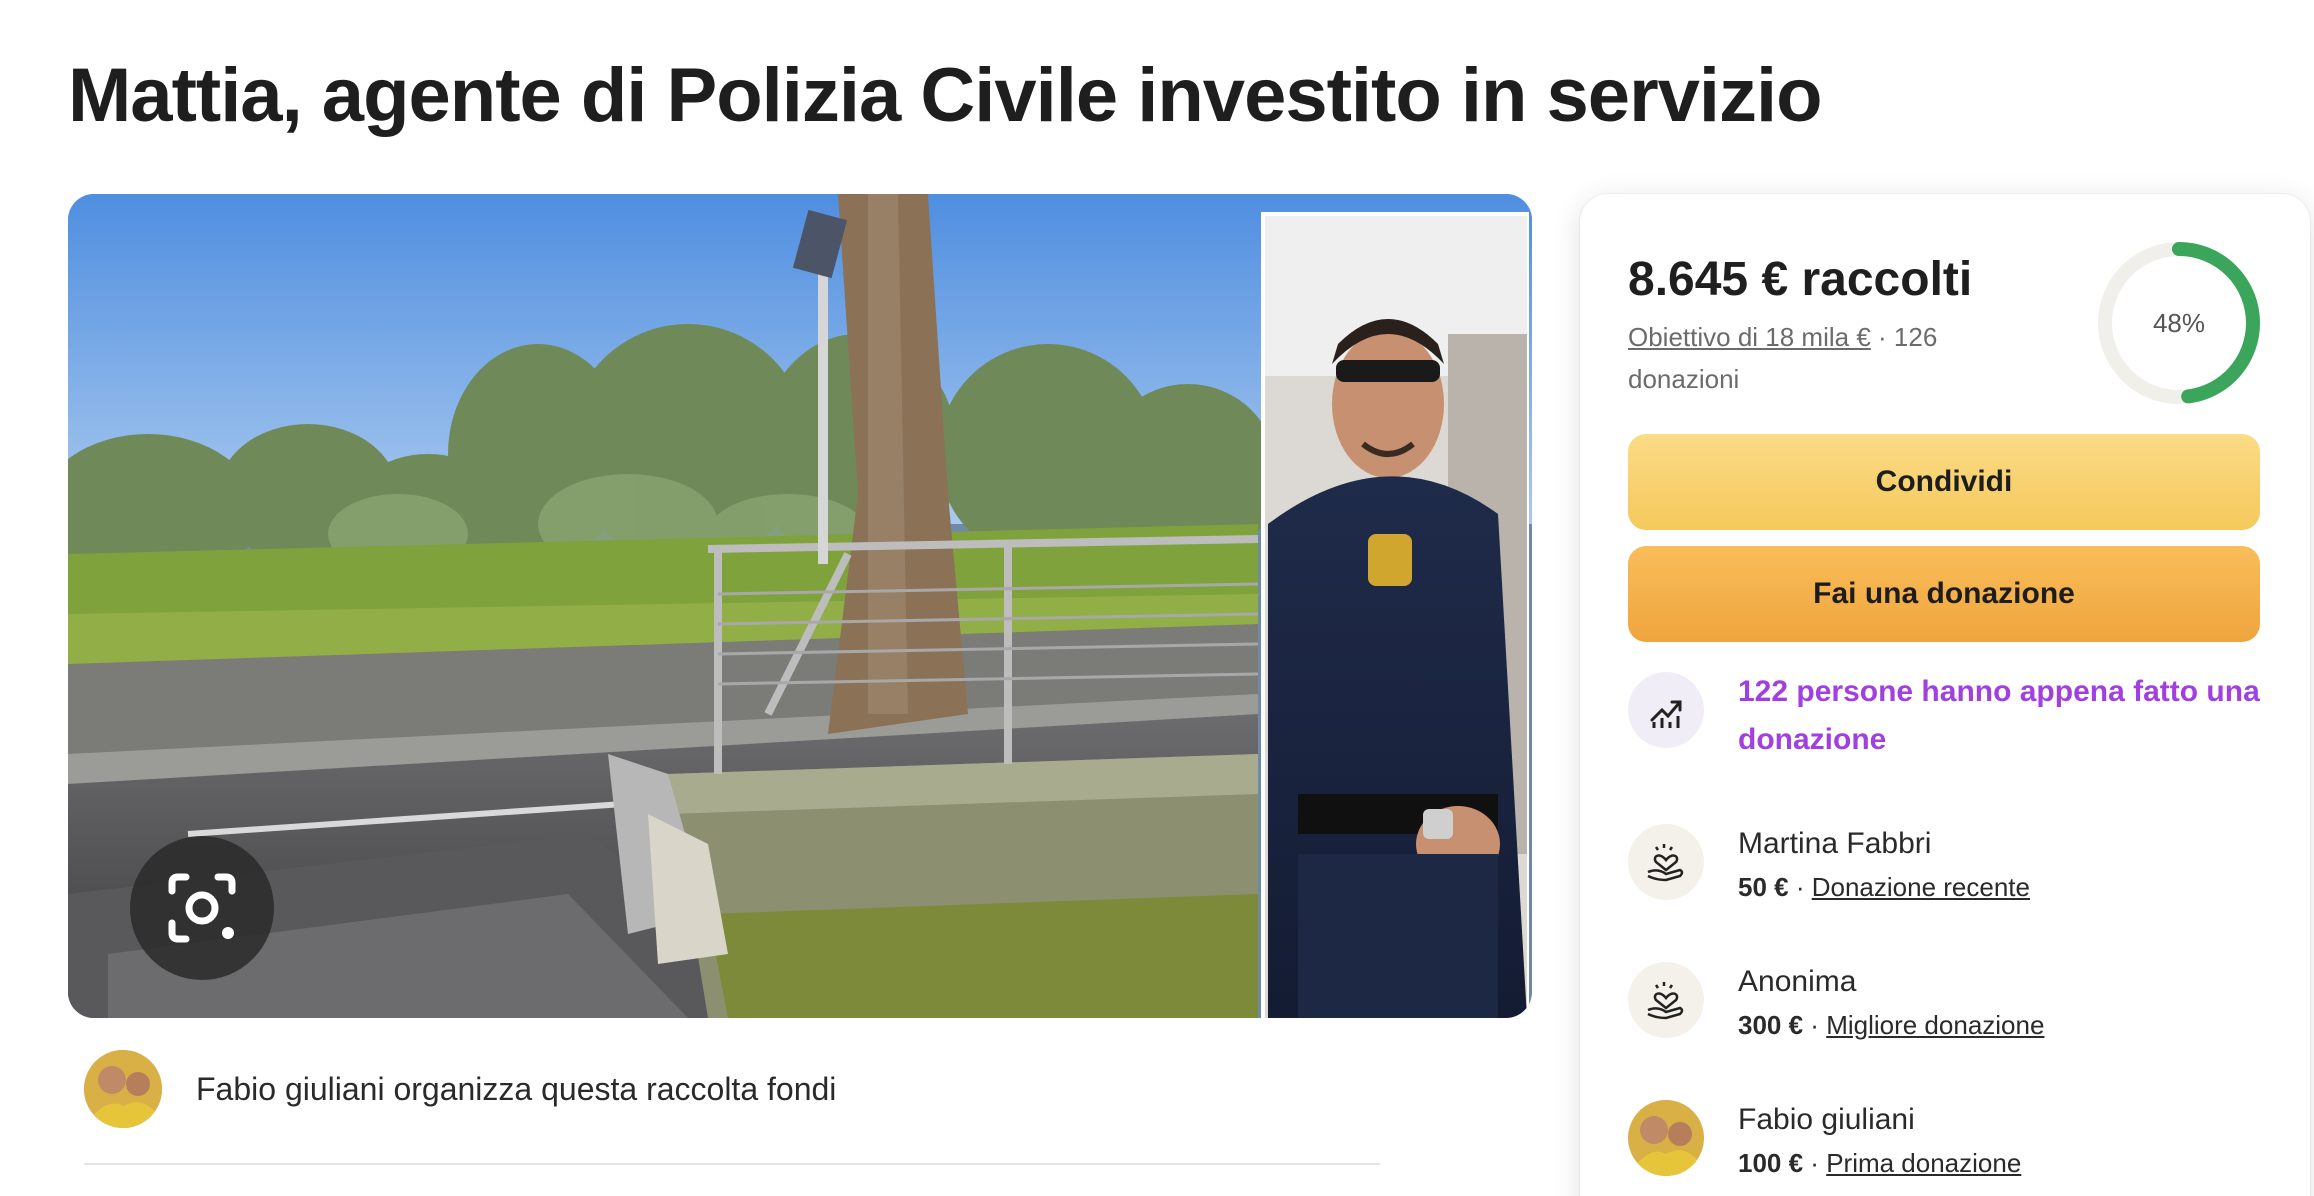 The image size is (2314, 1196). I want to click on progress-percent: 48%, so click(2179, 322).